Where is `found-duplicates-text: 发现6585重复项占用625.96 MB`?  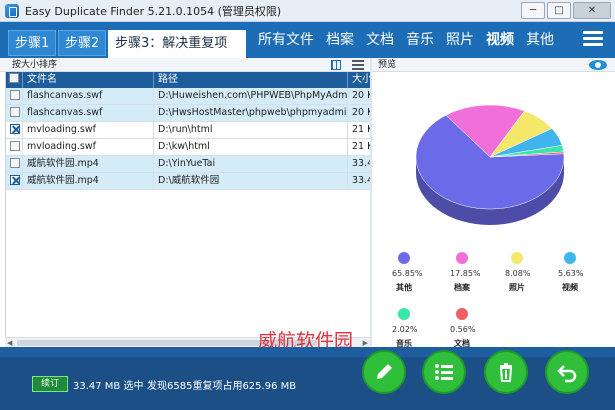
found-duplicates-text: 发现6585重复项占用625.96 MB is located at coordinates (222, 386).